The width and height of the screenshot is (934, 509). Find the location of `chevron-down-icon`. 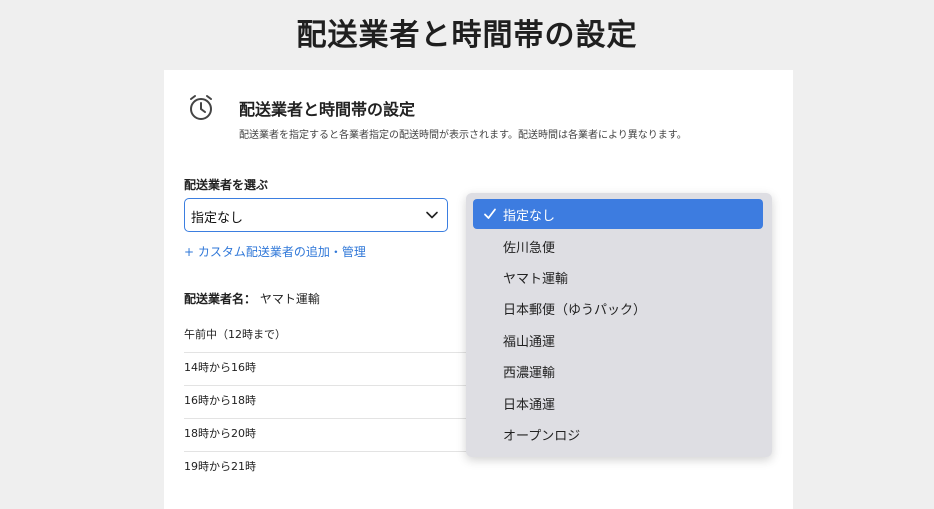

chevron-down-icon is located at coordinates (432, 215).